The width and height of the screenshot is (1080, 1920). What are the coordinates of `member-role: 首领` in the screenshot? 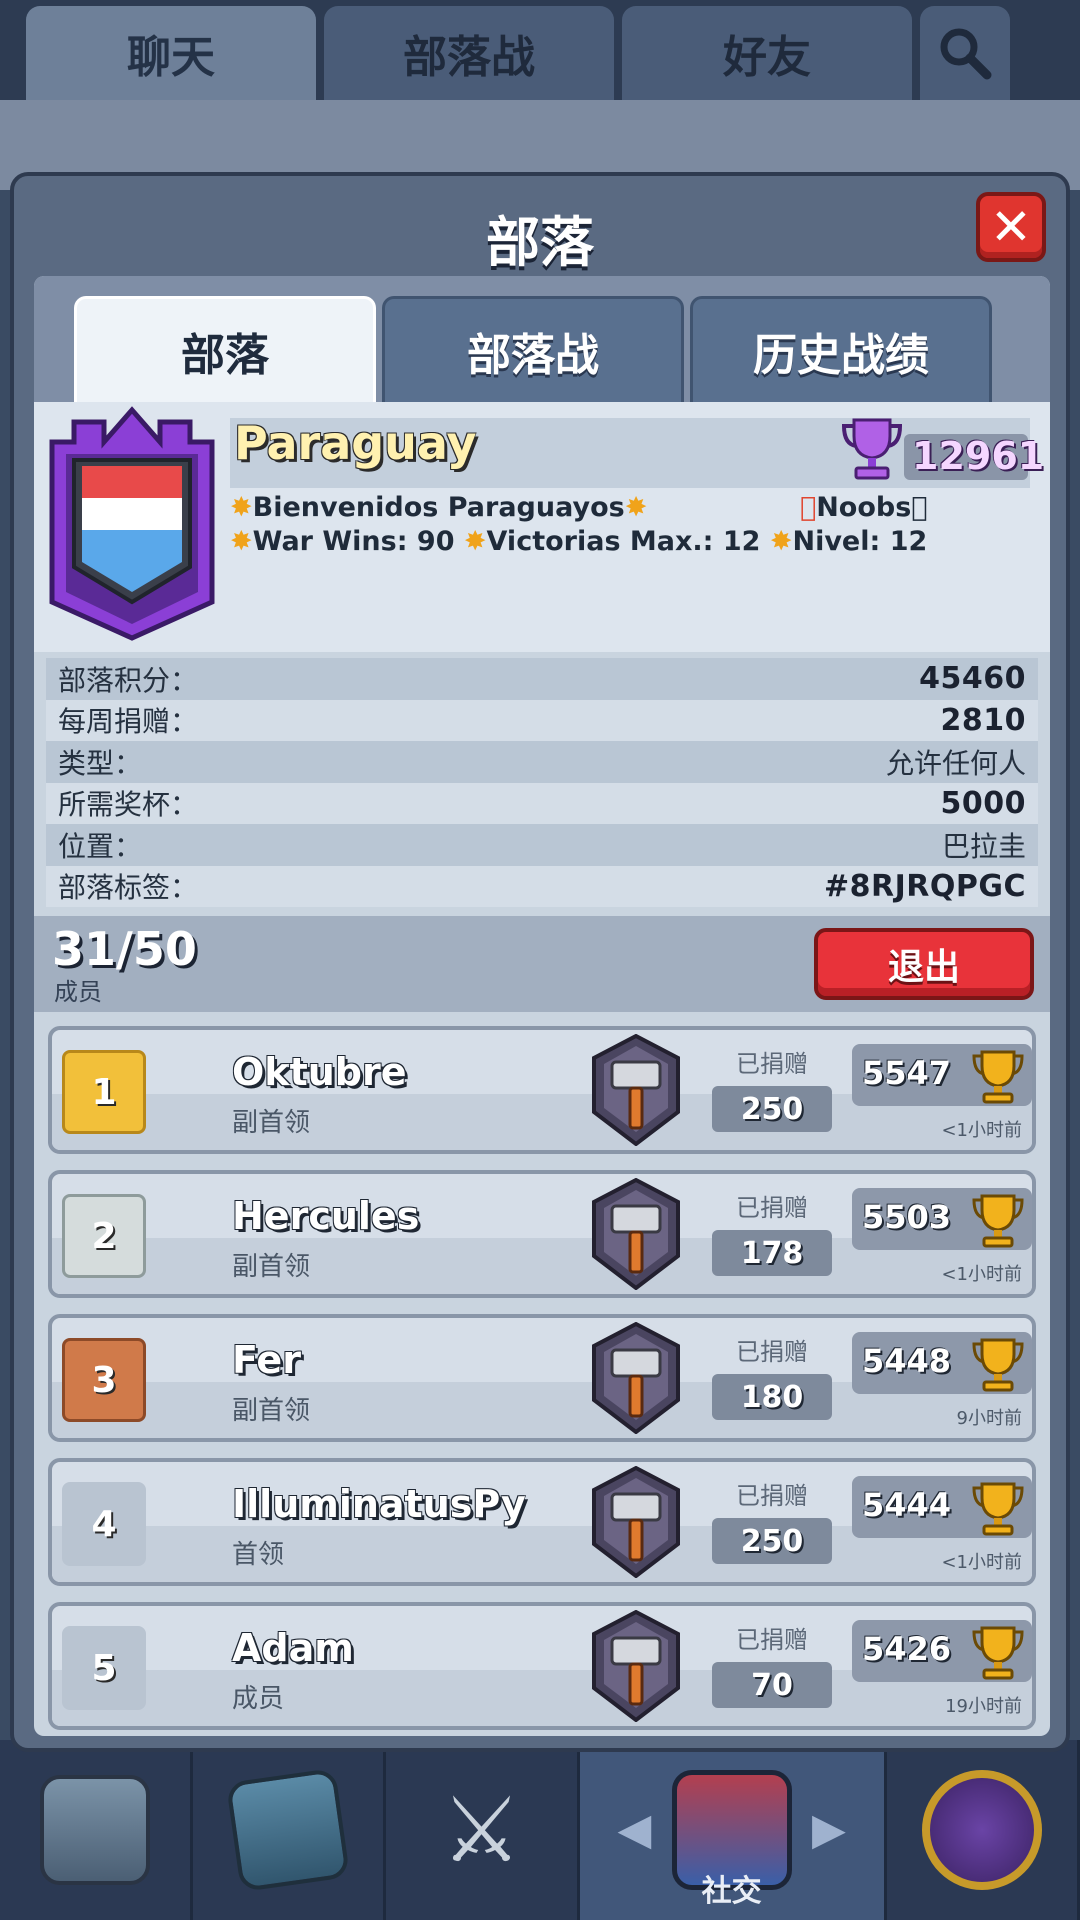 It's located at (258, 1555).